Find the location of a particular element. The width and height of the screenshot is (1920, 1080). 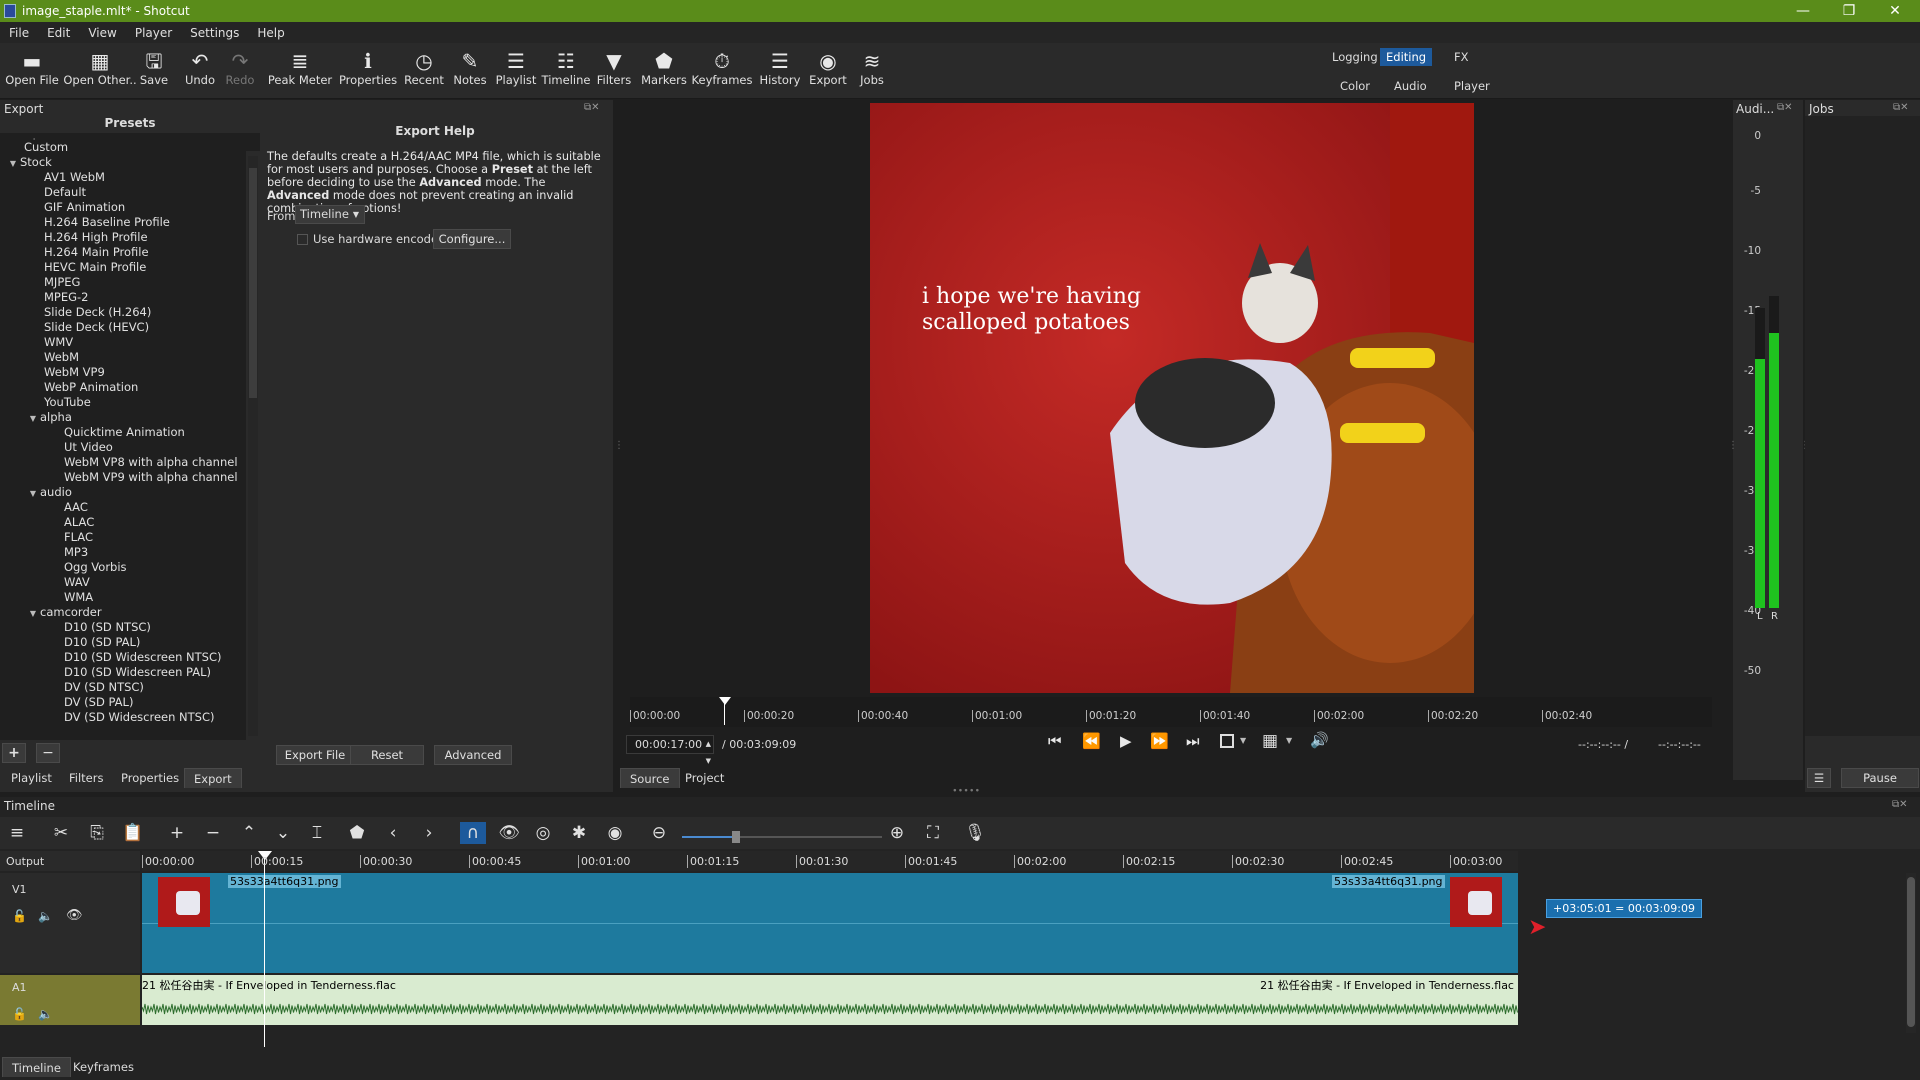

skip-previous-icon: ⏮ is located at coordinates (1055, 741).